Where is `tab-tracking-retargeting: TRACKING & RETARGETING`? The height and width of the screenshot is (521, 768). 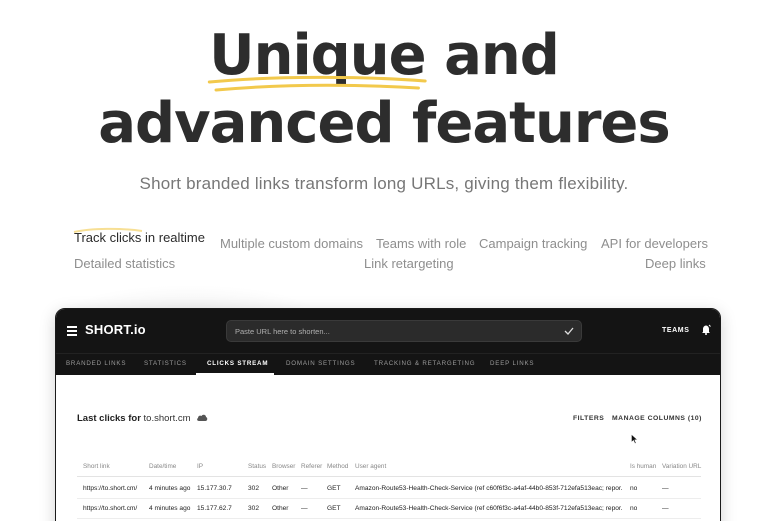 tab-tracking-retargeting: TRACKING & RETARGETING is located at coordinates (424, 363).